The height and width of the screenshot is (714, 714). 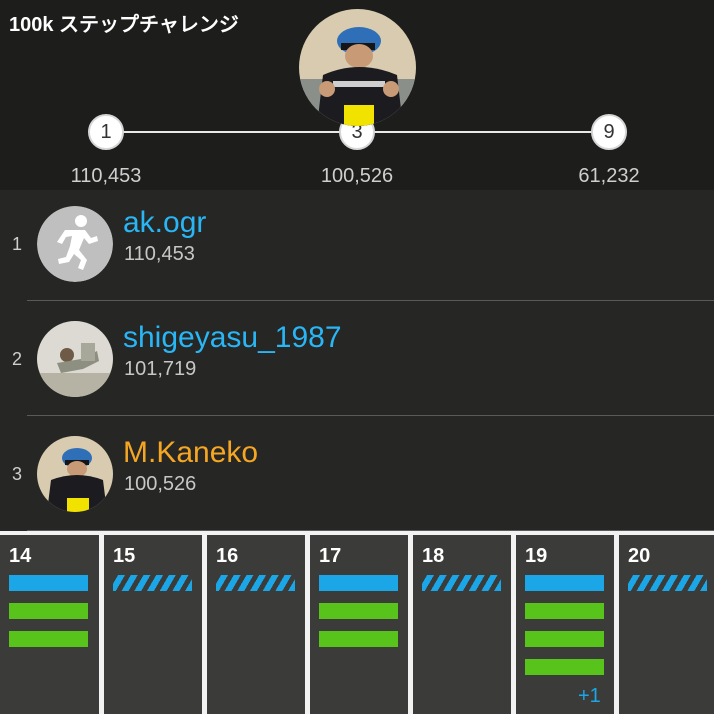 I want to click on progress-node-9: 9, so click(x=609, y=132).